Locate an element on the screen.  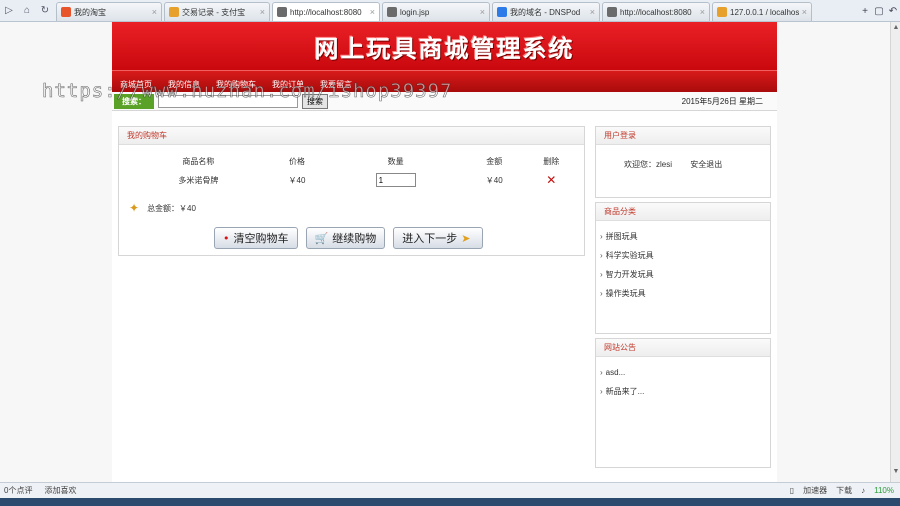
home-icon: ⌂ is located at coordinates (27, 10).